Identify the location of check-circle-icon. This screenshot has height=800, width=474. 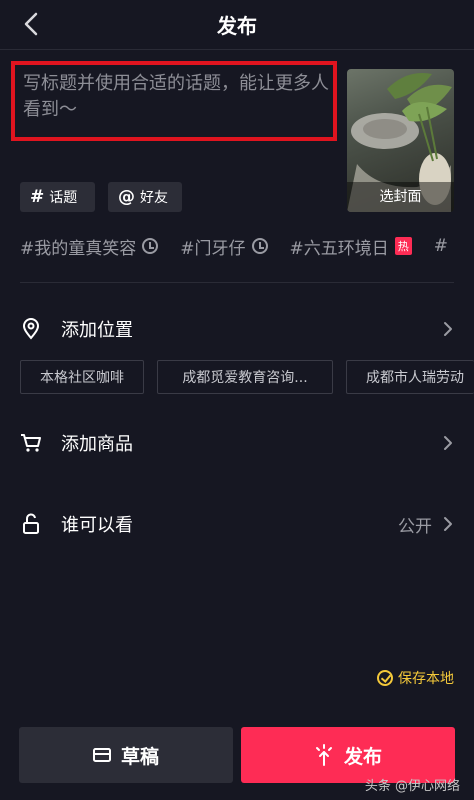
(385, 678).